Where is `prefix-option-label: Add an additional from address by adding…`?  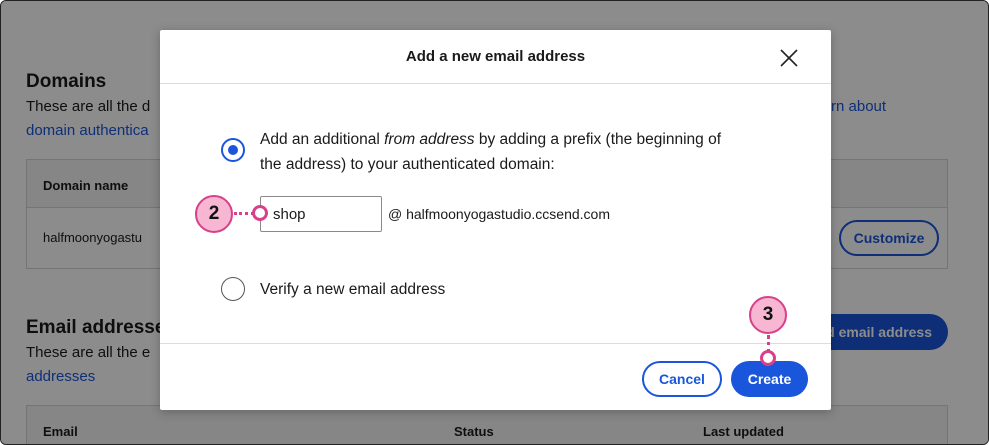 prefix-option-label: Add an additional from address by adding… is located at coordinates (490, 139).